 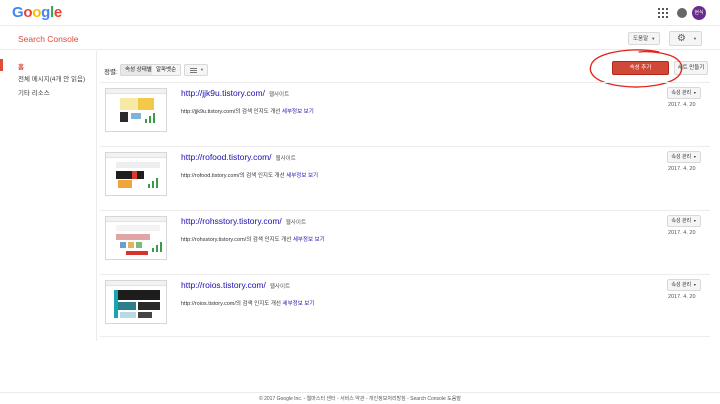 What do you see at coordinates (167, 70) in the screenshot?
I see `sort-alphabetical-button: 알파벳순` at bounding box center [167, 70].